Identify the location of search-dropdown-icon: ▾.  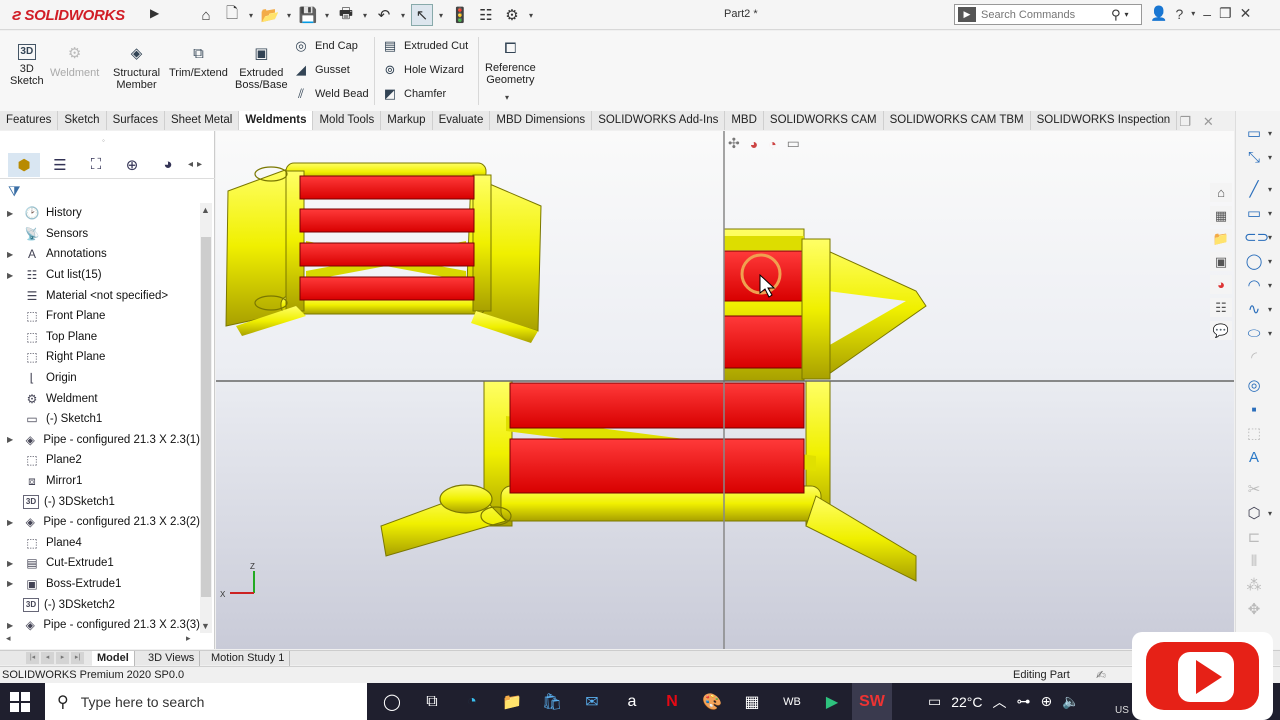
(1127, 14).